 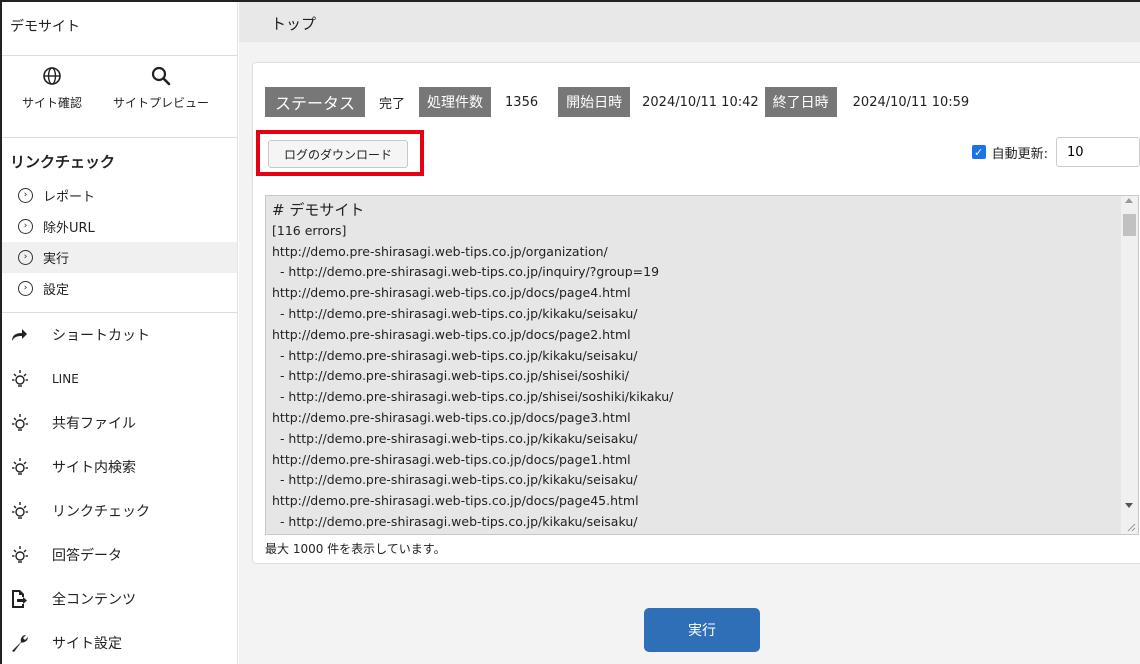 What do you see at coordinates (52, 76) in the screenshot?
I see `globe-icon` at bounding box center [52, 76].